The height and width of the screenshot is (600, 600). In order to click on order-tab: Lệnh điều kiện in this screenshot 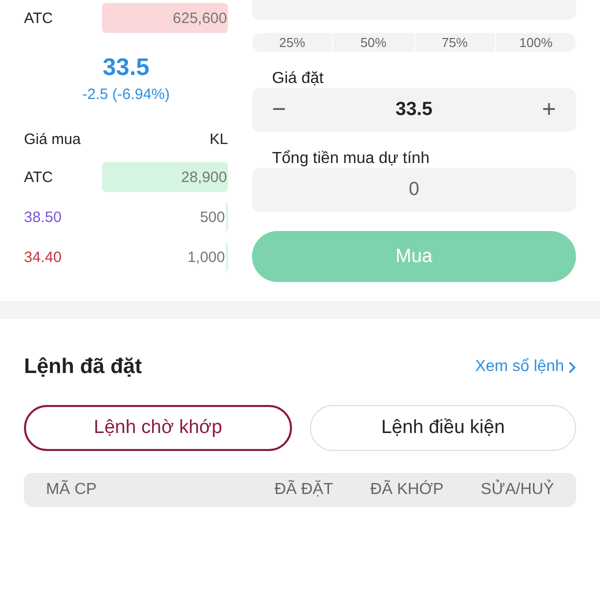, I will do `click(443, 428)`.